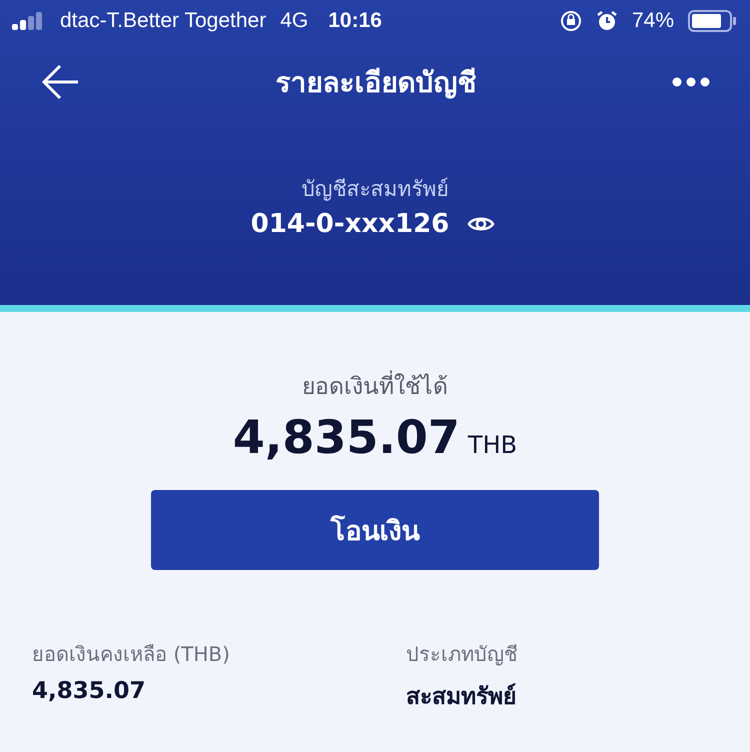 The image size is (750, 752). Describe the element at coordinates (346, 437) in the screenshot. I see `balance-amount: 4,835.07` at that location.